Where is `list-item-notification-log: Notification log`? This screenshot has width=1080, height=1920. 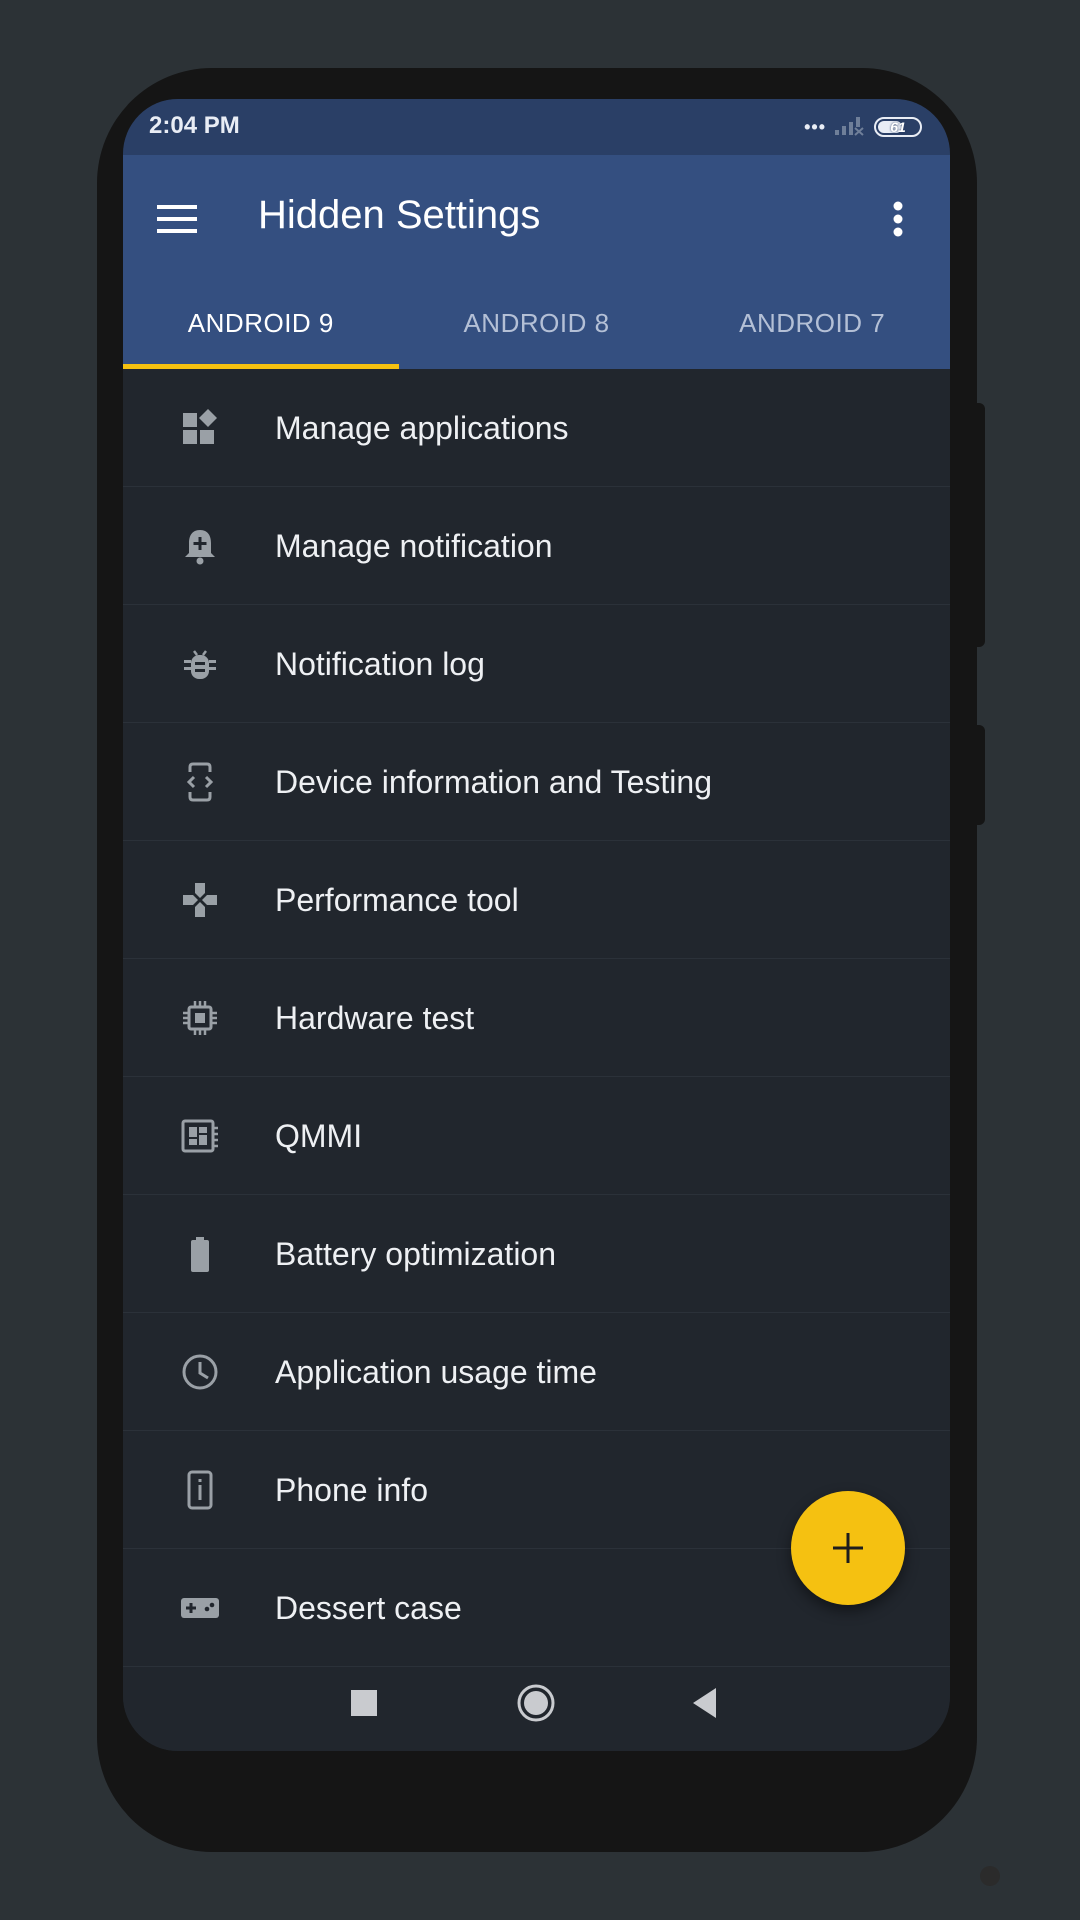 list-item-notification-log: Notification log is located at coordinates (536, 664).